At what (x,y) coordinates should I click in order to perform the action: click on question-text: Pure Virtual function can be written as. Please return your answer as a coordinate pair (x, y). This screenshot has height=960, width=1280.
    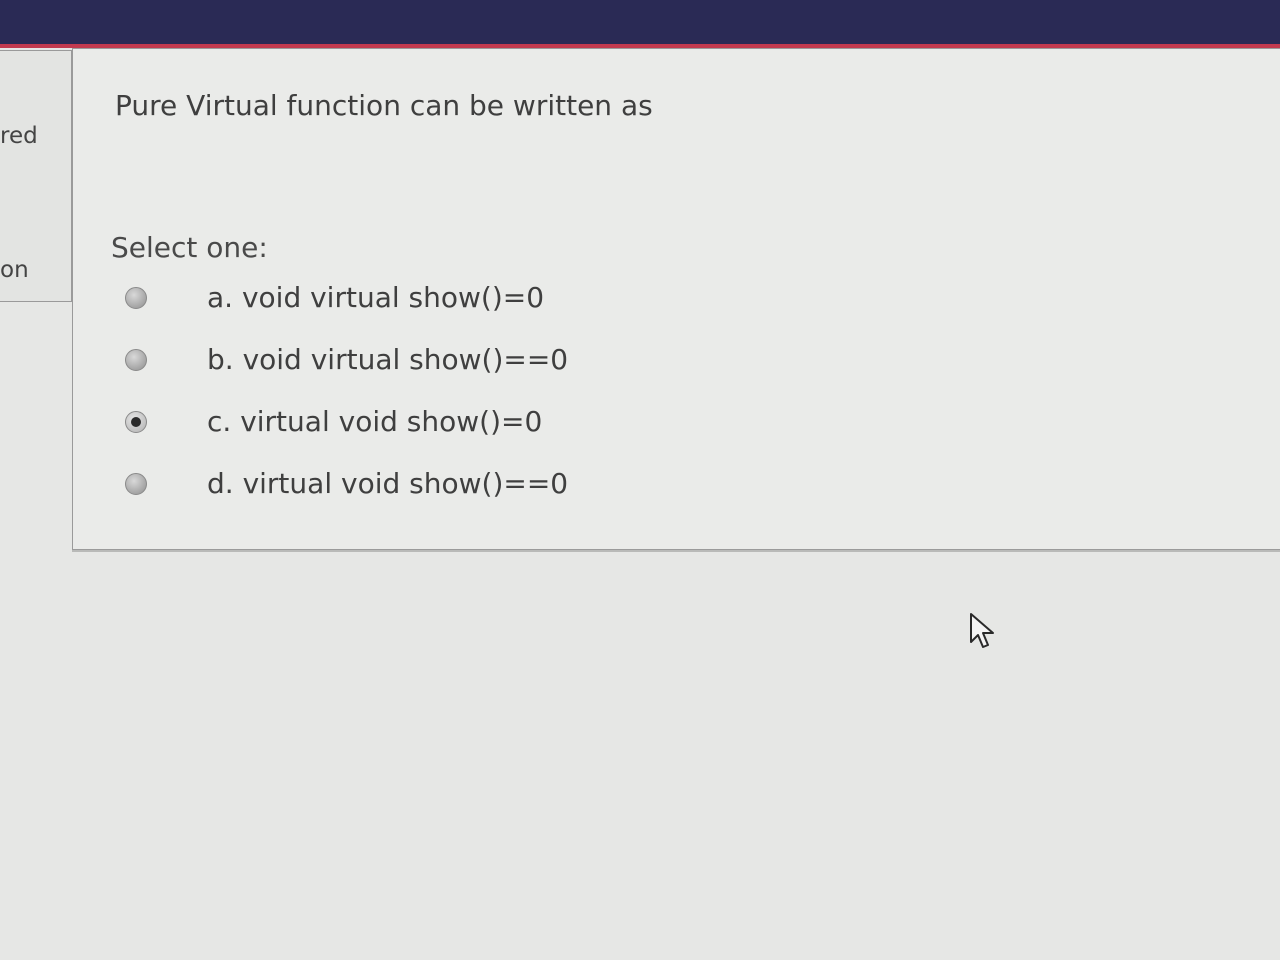
    Looking at the image, I should click on (384, 105).